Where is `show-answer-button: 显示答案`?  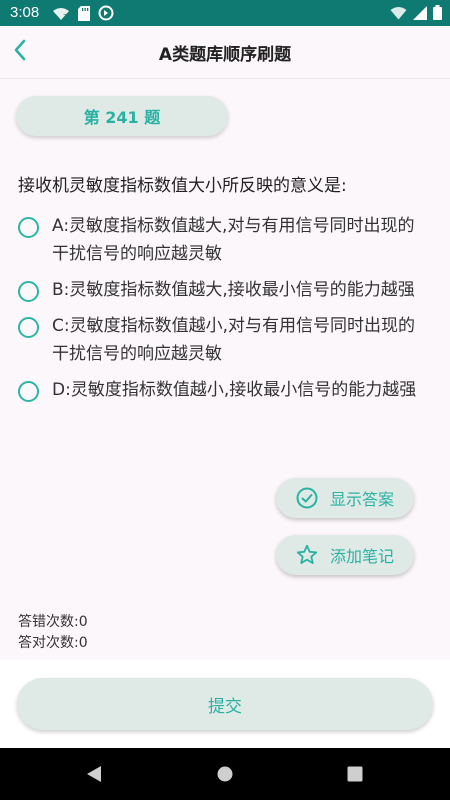 show-answer-button: 显示答案 is located at coordinates (345, 498).